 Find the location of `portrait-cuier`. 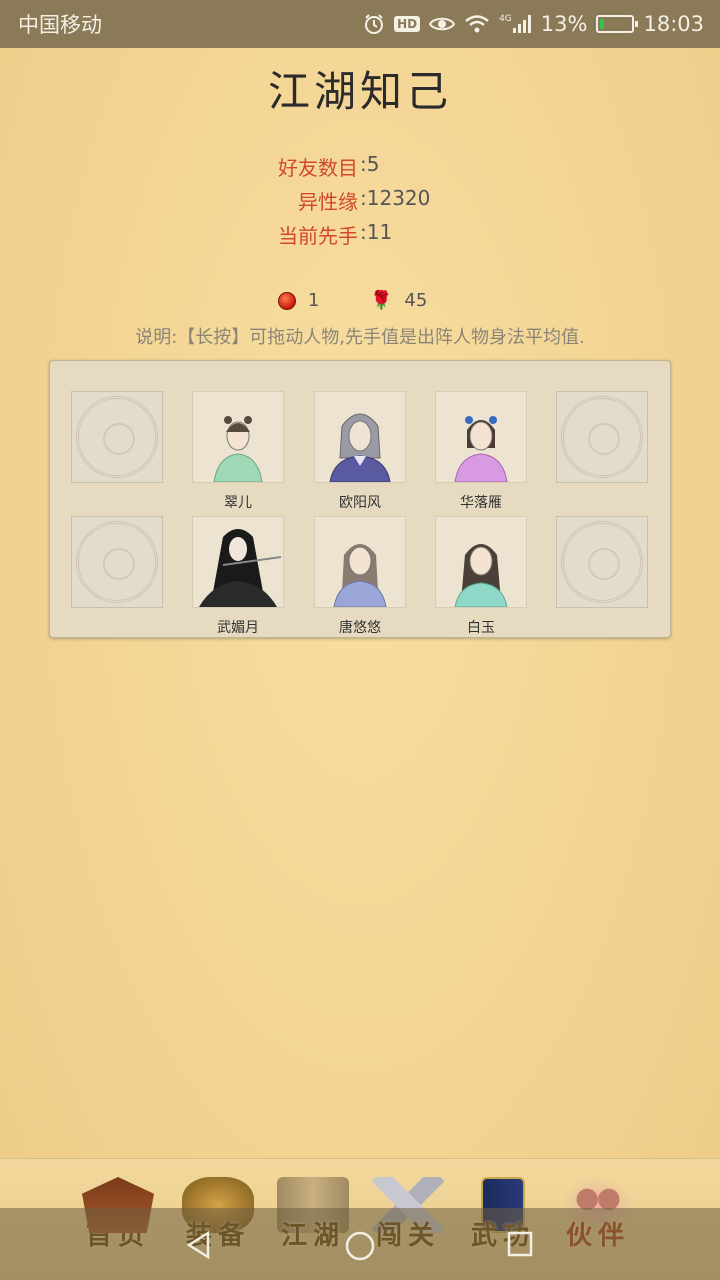

portrait-cuier is located at coordinates (238, 437).